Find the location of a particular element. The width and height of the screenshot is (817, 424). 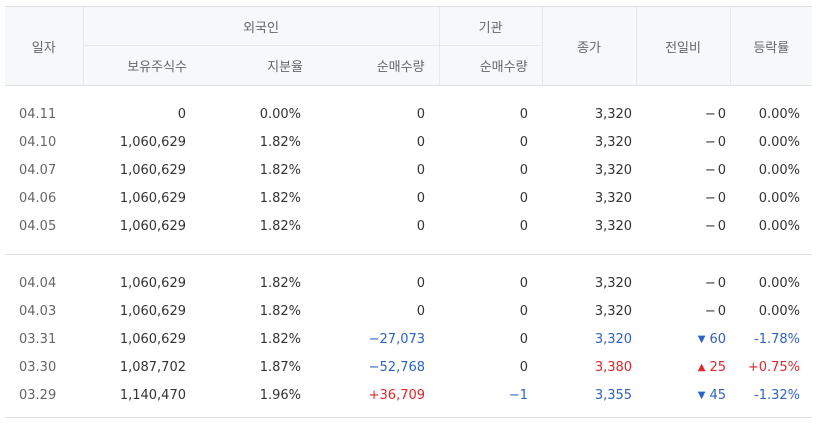

header-close: 종가 is located at coordinates (589, 46).